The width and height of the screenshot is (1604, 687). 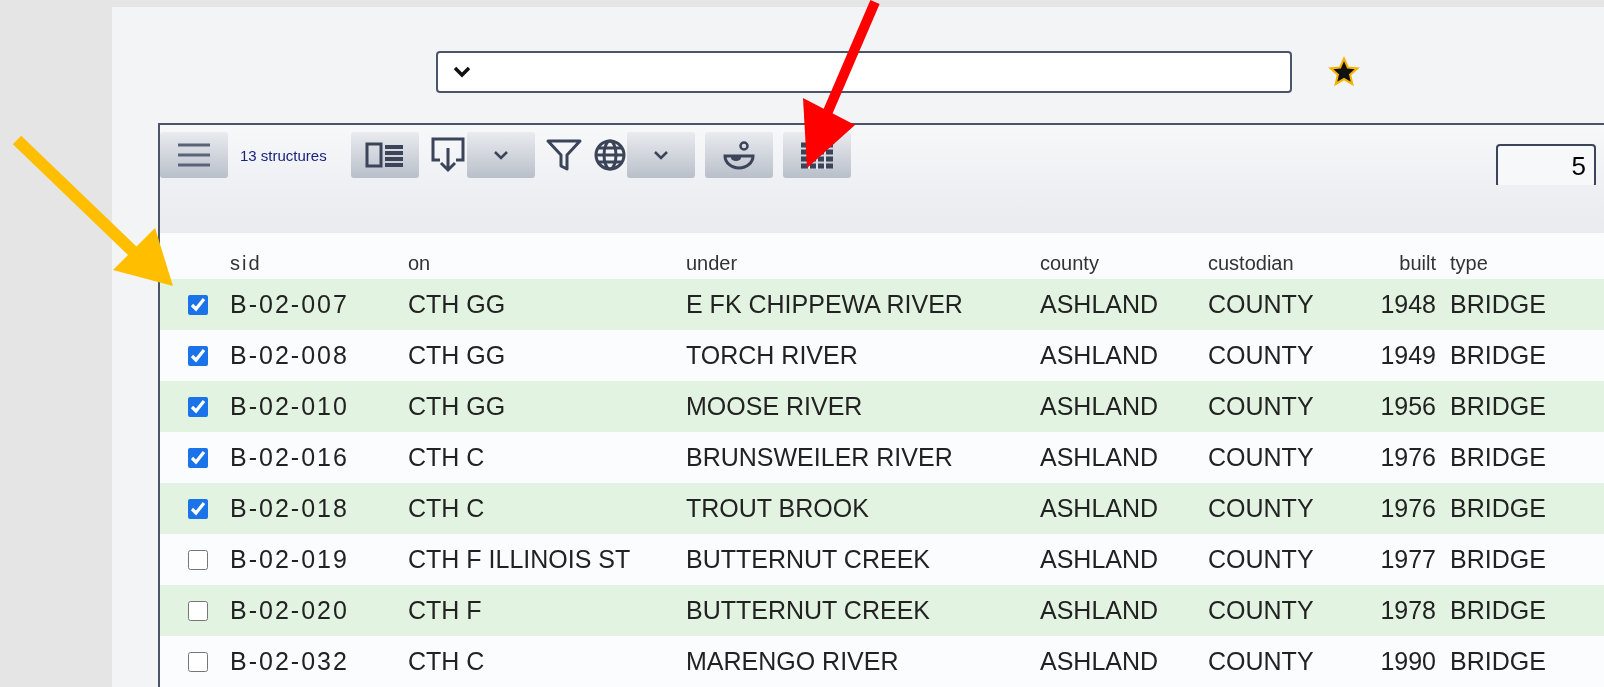 I want to click on table-cell-text: E FK CHIPPEWA RIVER, so click(x=825, y=304).